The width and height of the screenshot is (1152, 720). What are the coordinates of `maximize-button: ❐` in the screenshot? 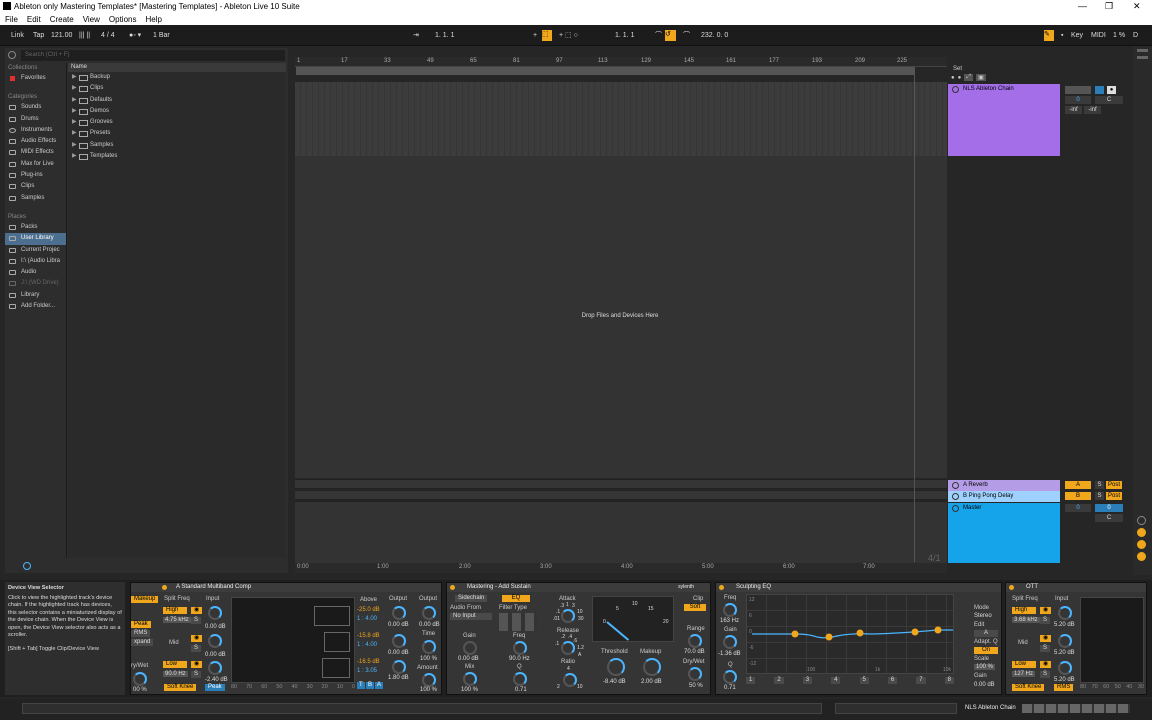 It's located at (1109, 6).